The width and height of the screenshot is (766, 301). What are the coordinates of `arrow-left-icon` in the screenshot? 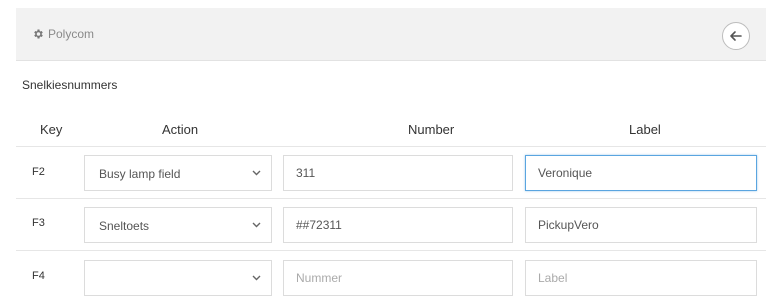 It's located at (736, 36).